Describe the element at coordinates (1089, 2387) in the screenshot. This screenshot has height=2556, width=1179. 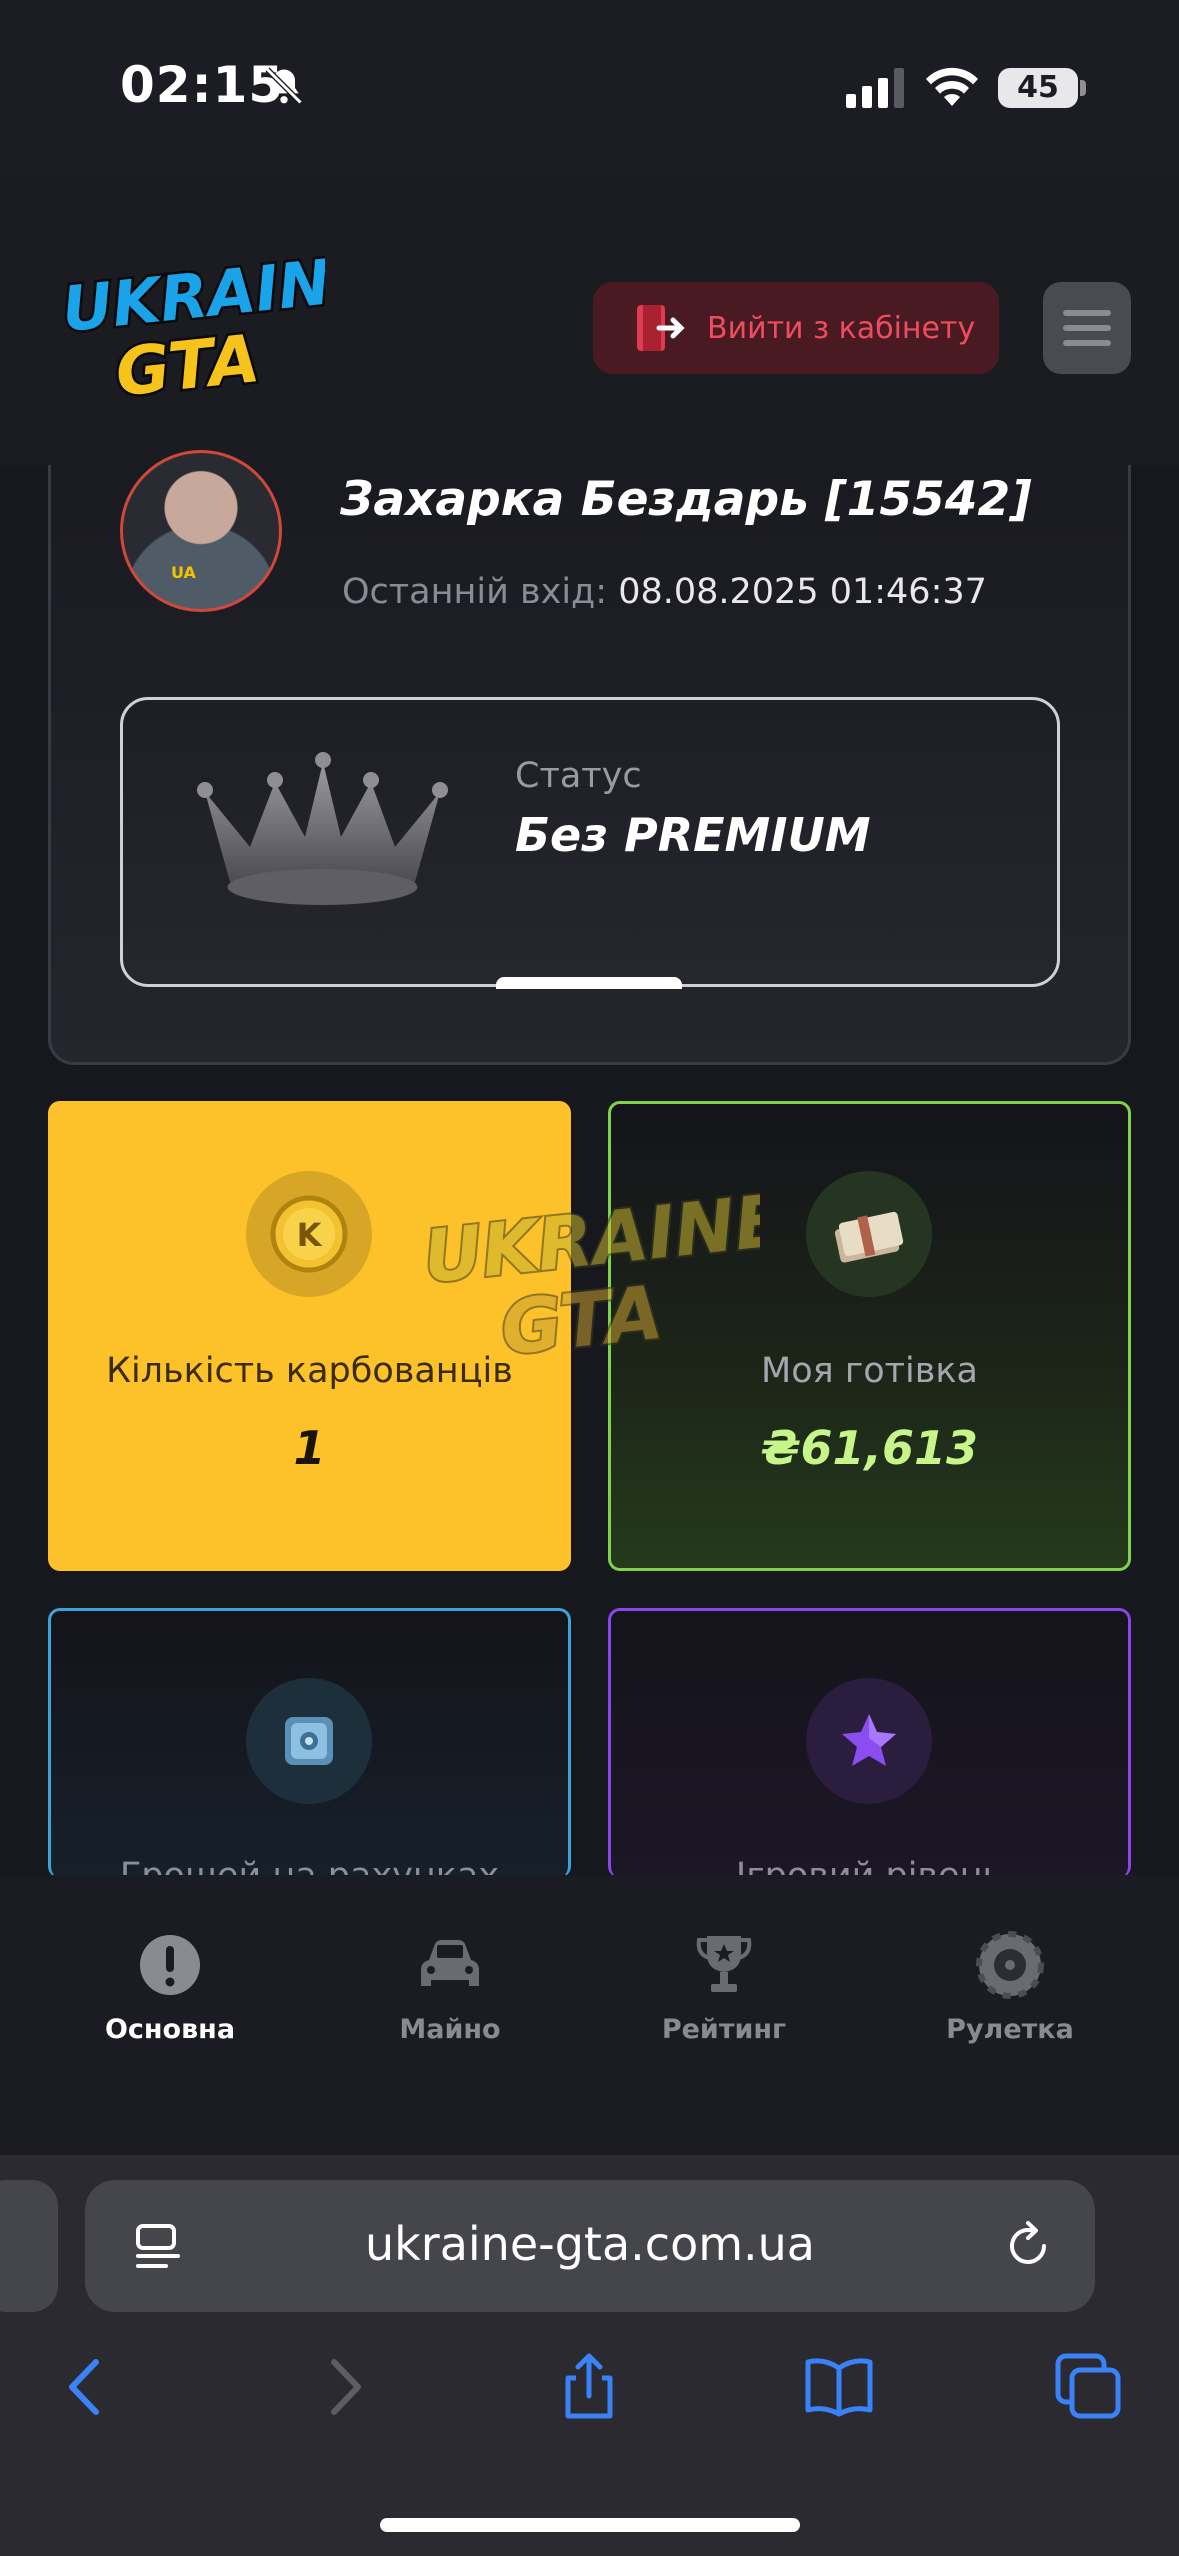
I see `tabs-icon` at that location.